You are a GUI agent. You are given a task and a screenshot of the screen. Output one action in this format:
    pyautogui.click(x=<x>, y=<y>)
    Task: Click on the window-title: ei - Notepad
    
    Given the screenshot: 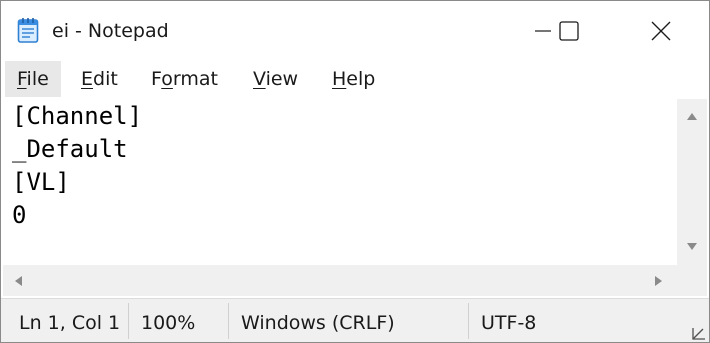 What is the action you would take?
    pyautogui.click(x=110, y=31)
    